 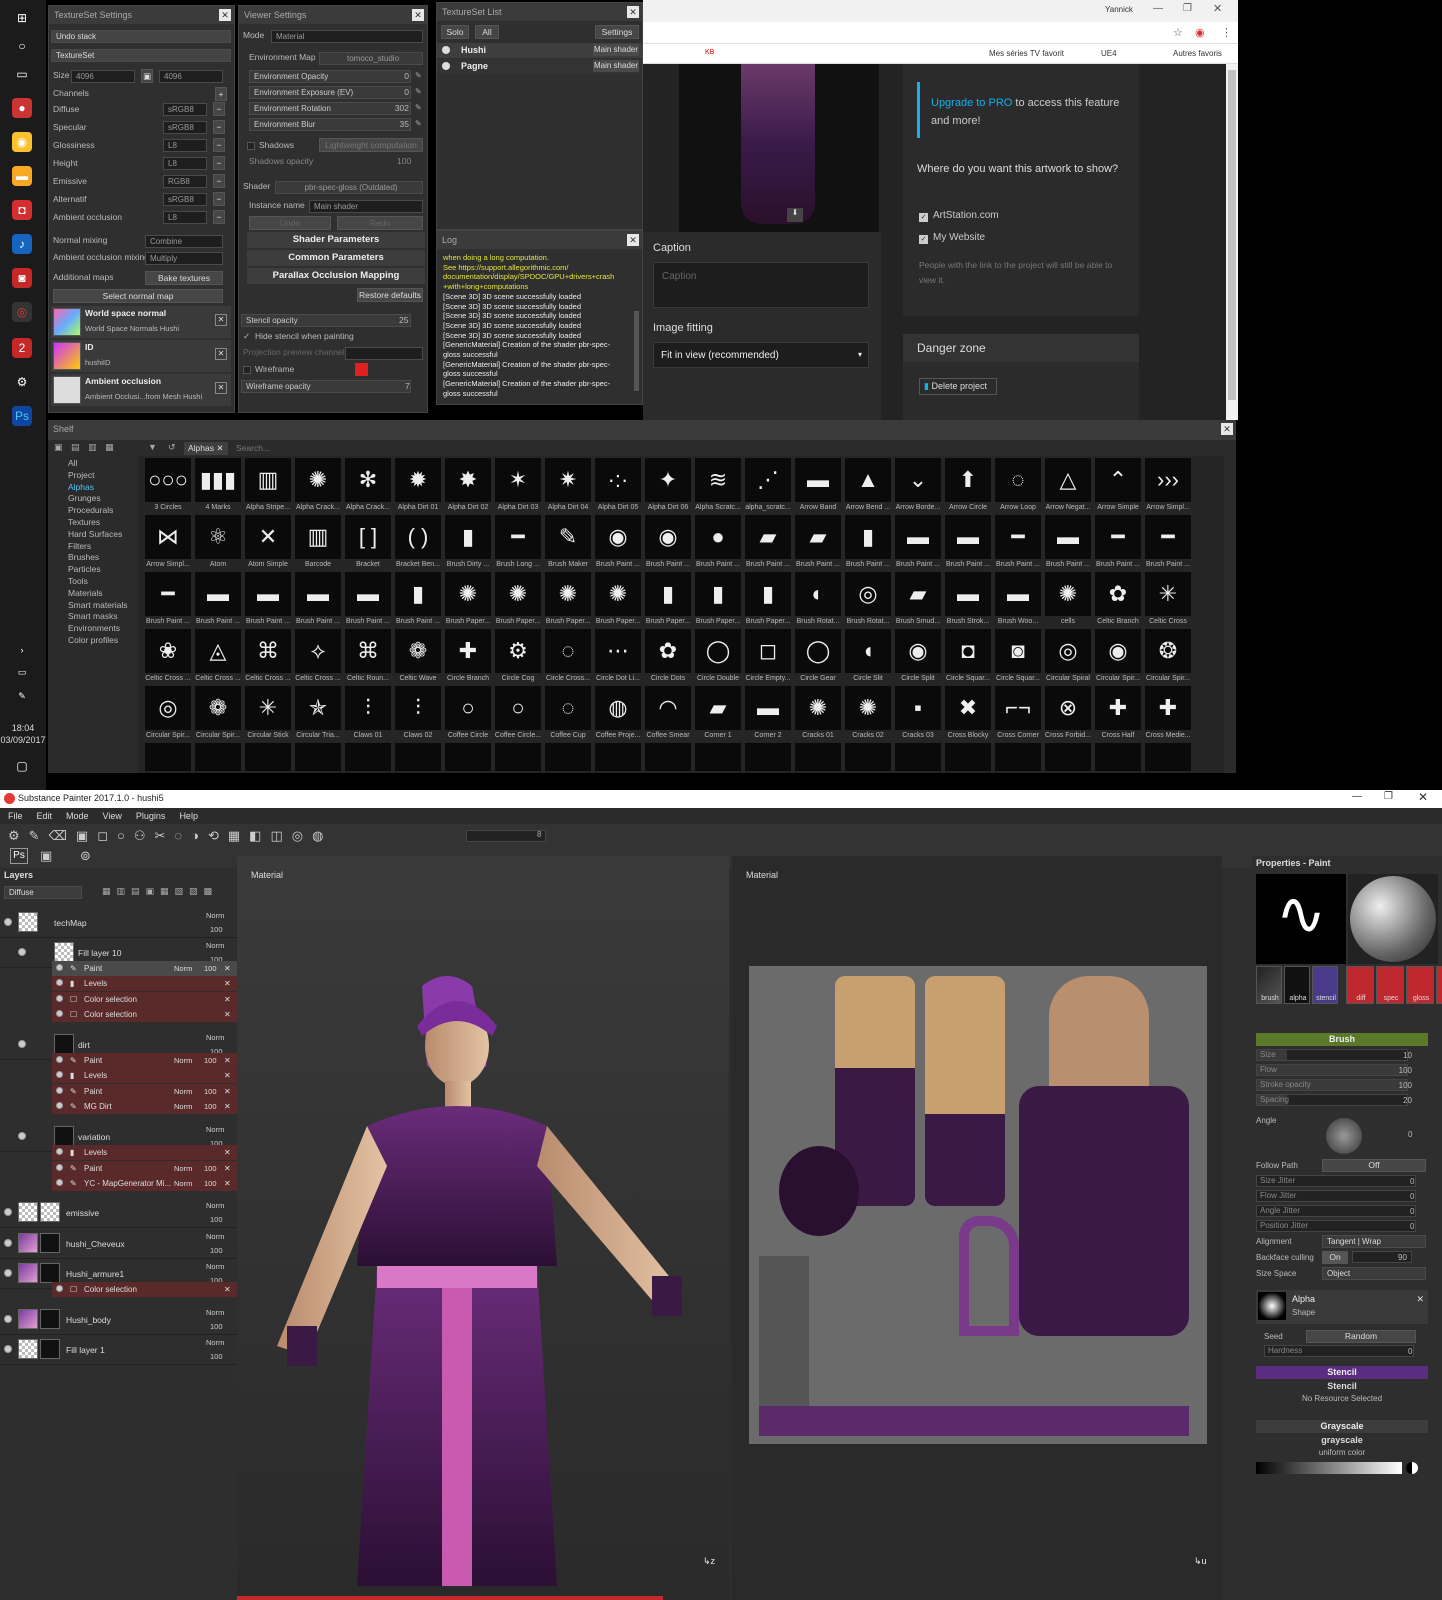 I want to click on undo-button: Undo, so click(x=290, y=223).